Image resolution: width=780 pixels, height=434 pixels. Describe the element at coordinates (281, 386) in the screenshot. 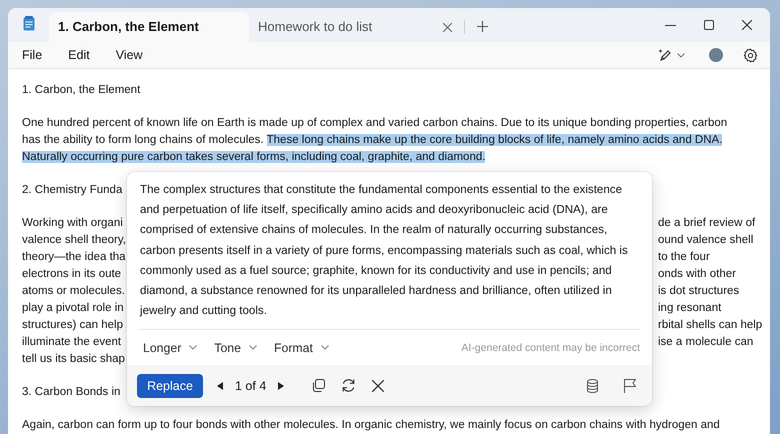

I see `next-icon` at that location.